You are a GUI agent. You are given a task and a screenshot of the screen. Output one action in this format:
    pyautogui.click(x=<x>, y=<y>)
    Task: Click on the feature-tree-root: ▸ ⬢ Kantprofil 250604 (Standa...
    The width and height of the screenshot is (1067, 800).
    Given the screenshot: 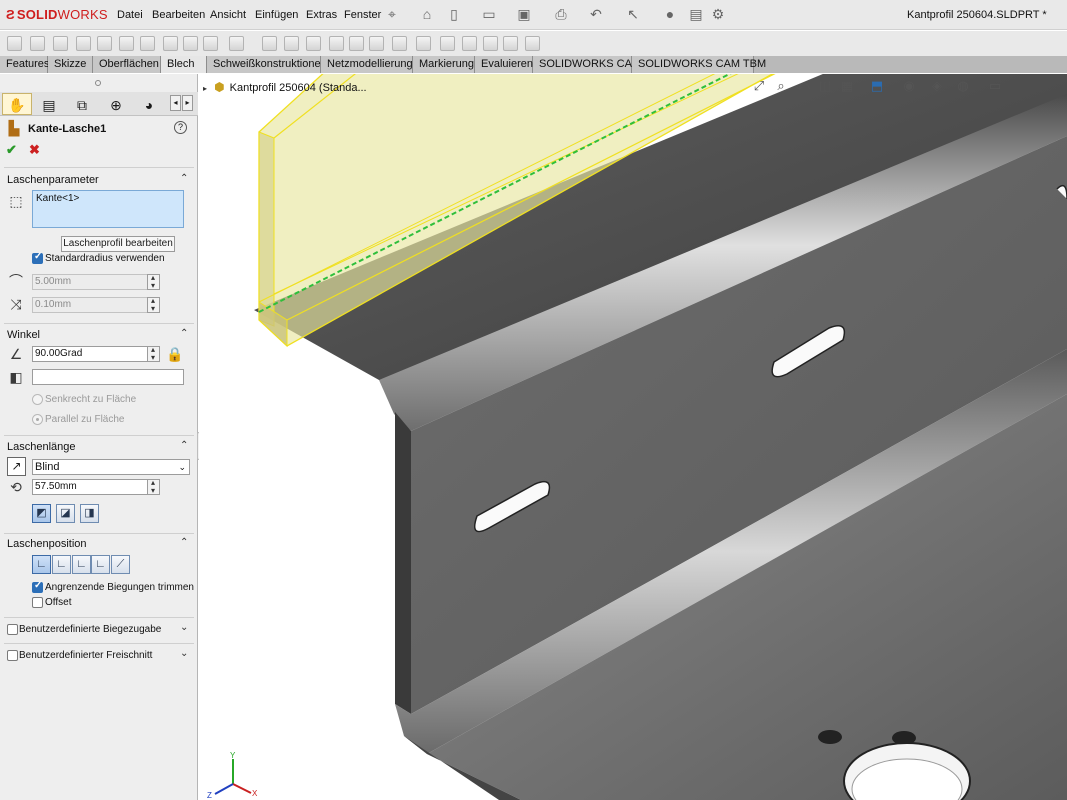 What is the action you would take?
    pyautogui.click(x=285, y=87)
    